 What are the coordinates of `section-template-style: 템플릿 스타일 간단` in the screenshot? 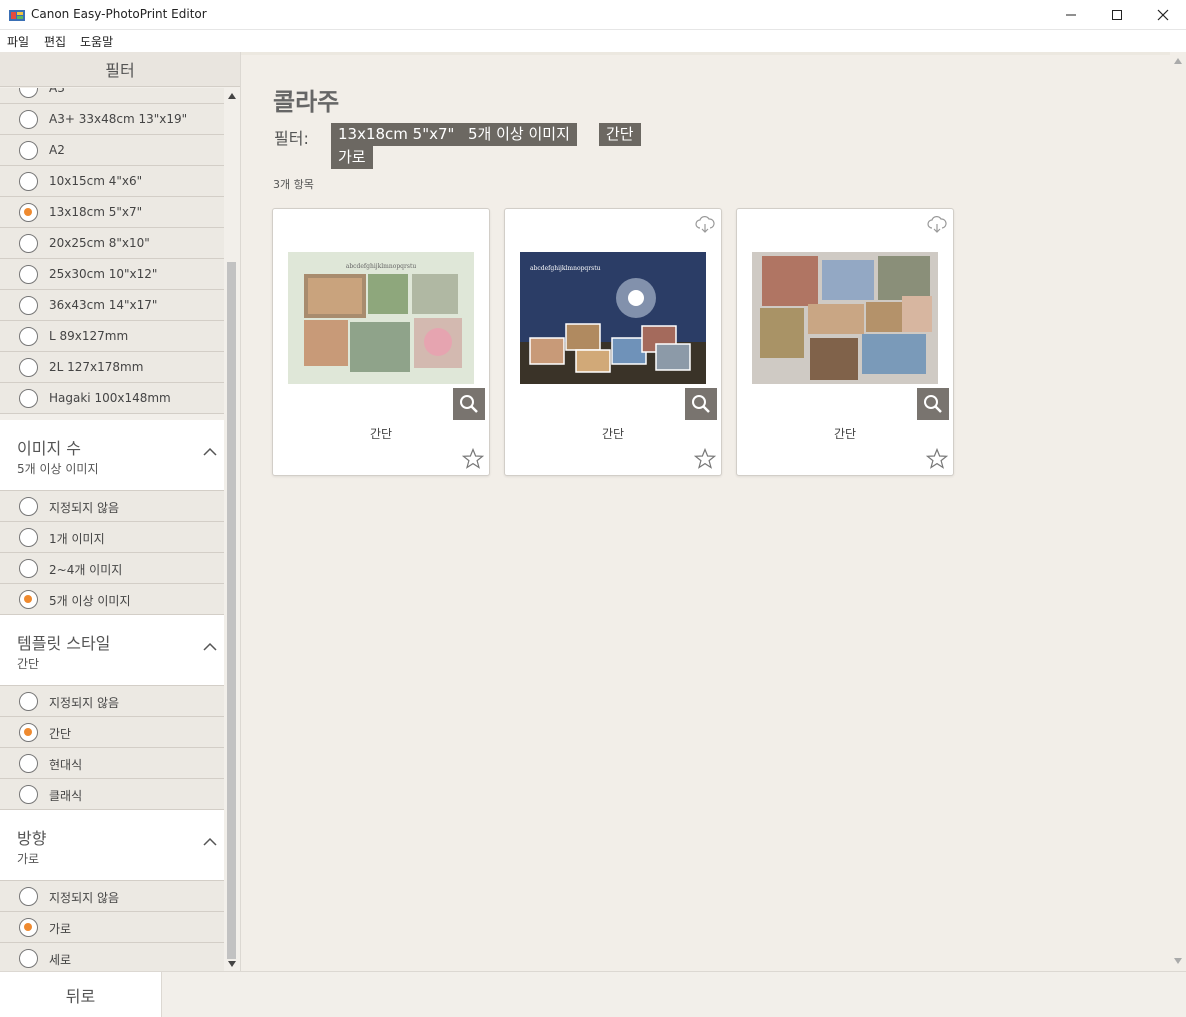 It's located at (112, 650).